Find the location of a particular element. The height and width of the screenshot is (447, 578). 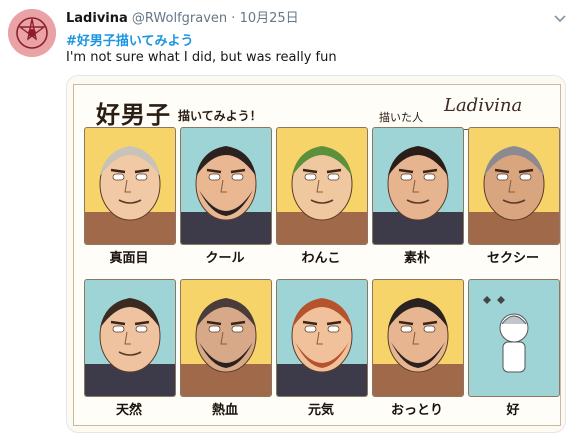

avatar is located at coordinates (32, 33).